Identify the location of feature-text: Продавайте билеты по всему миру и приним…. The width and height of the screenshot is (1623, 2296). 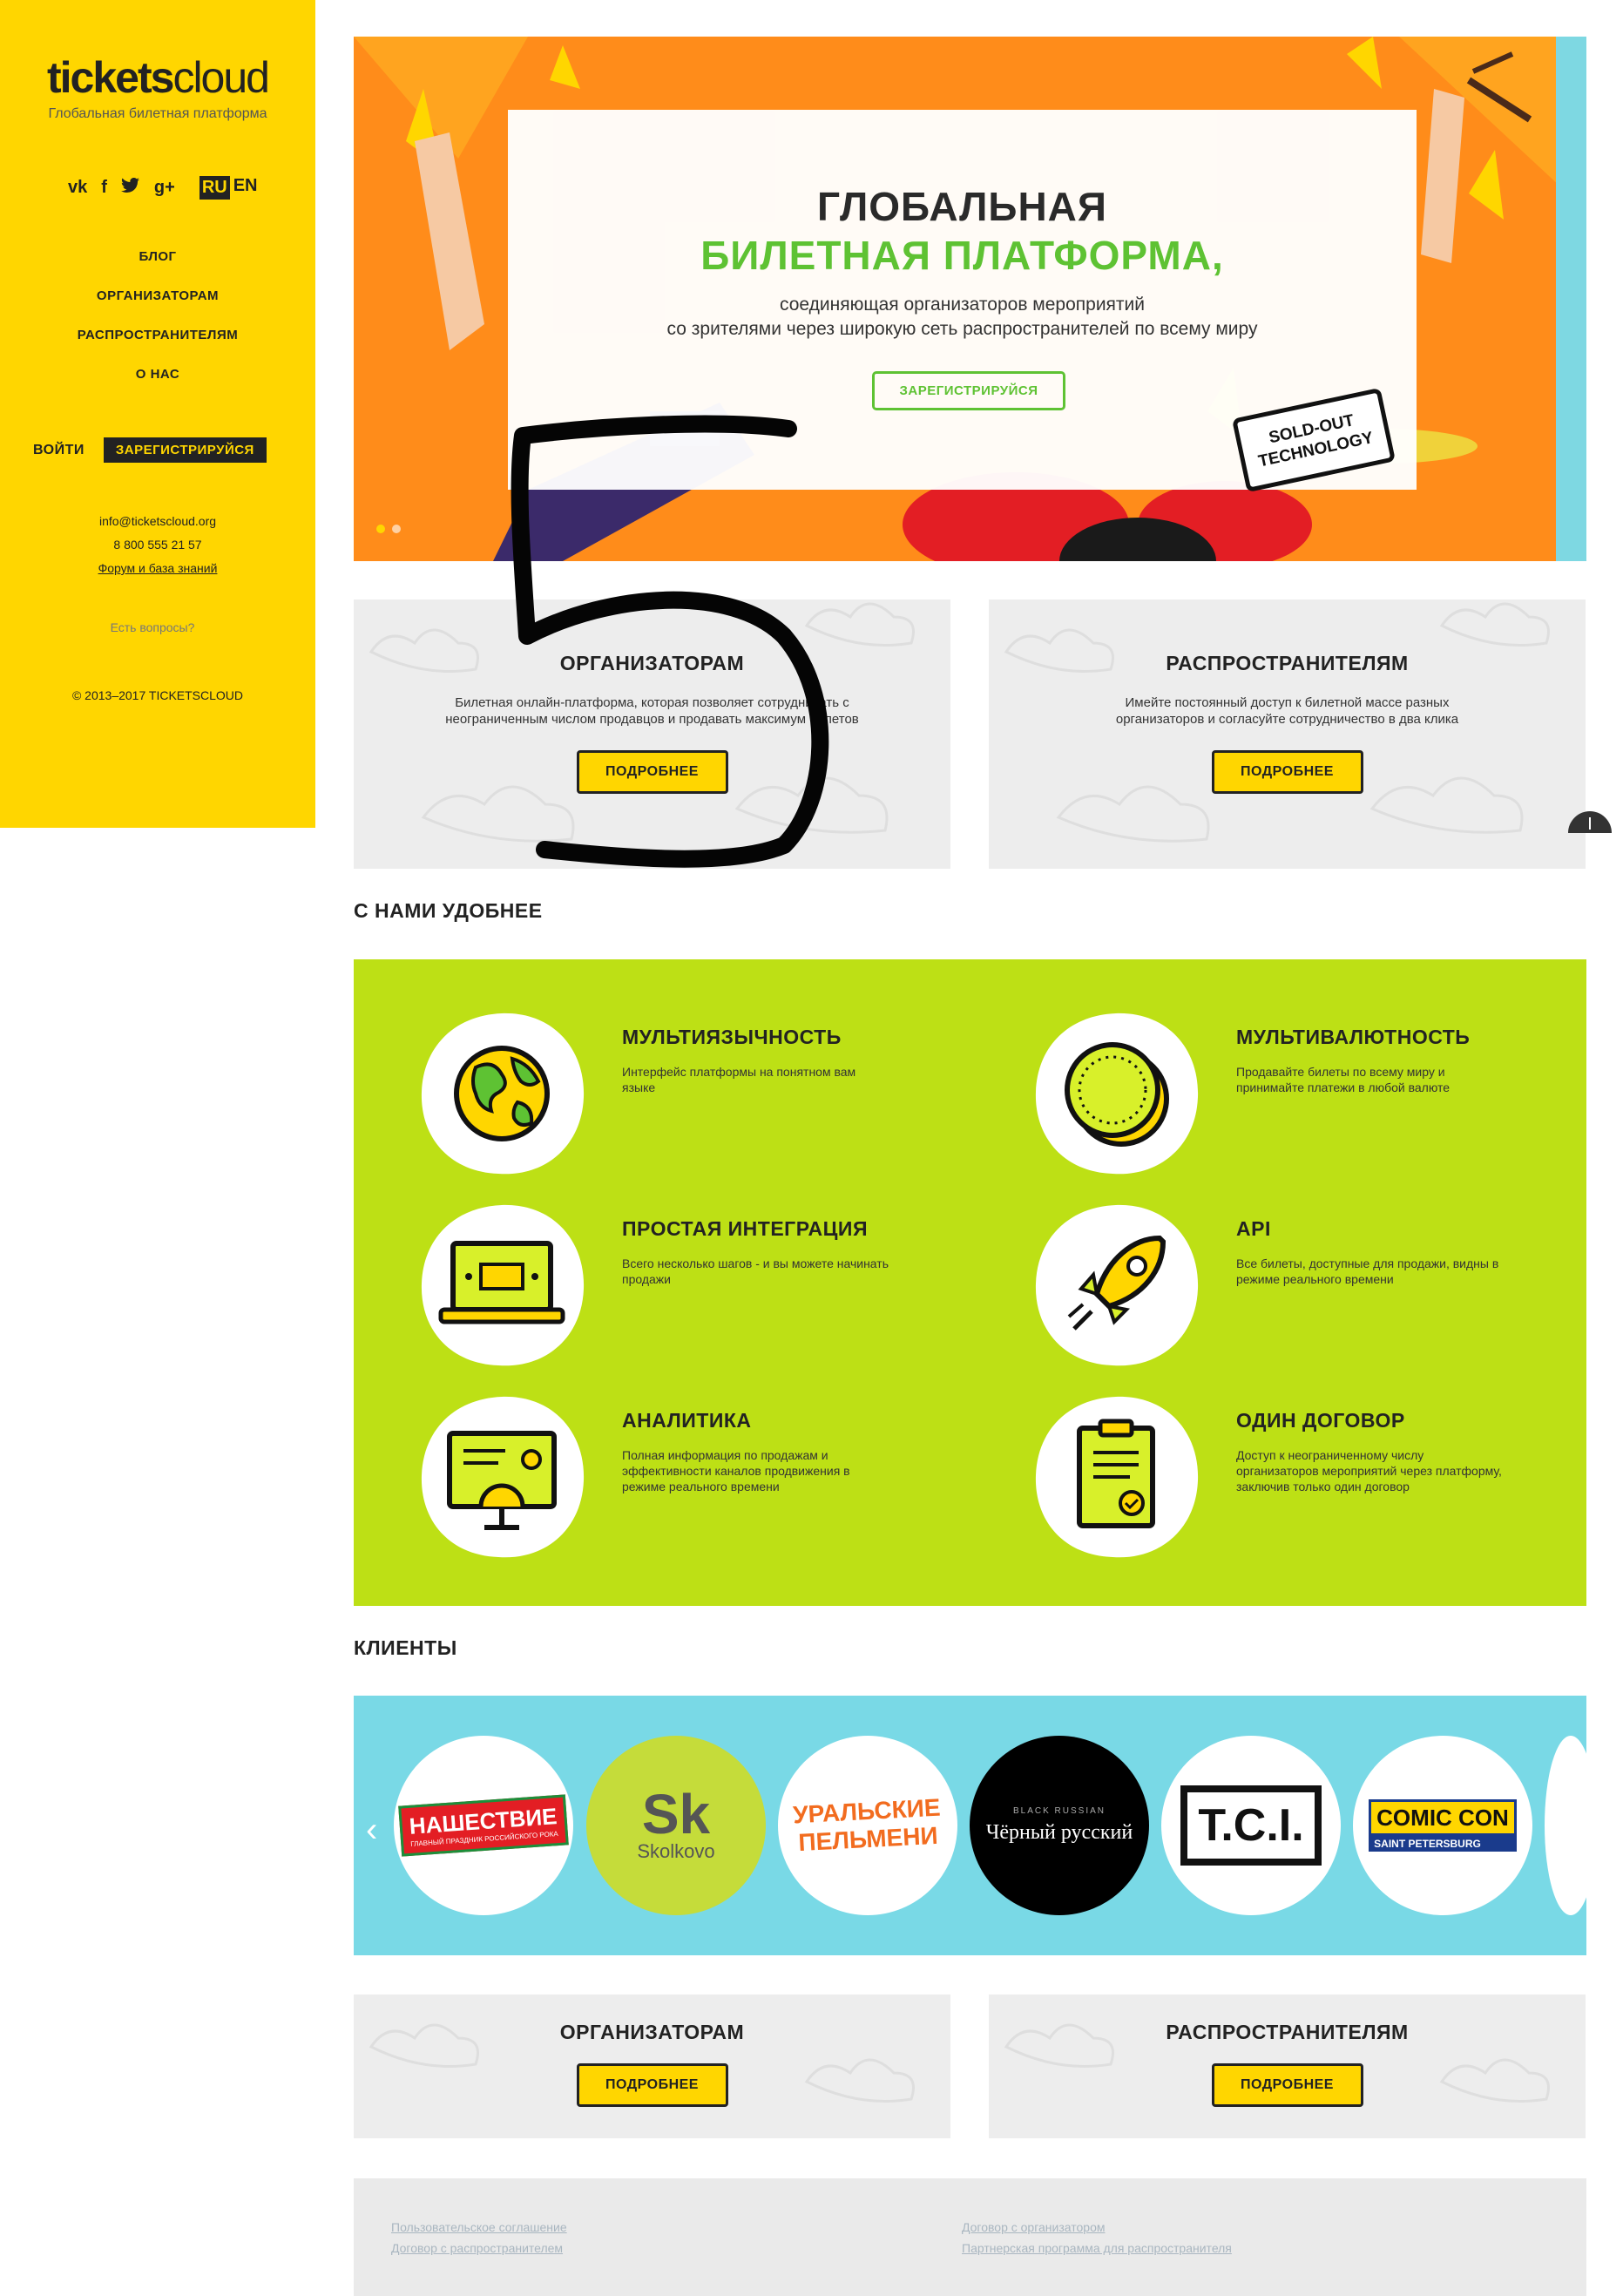
(1343, 1079).